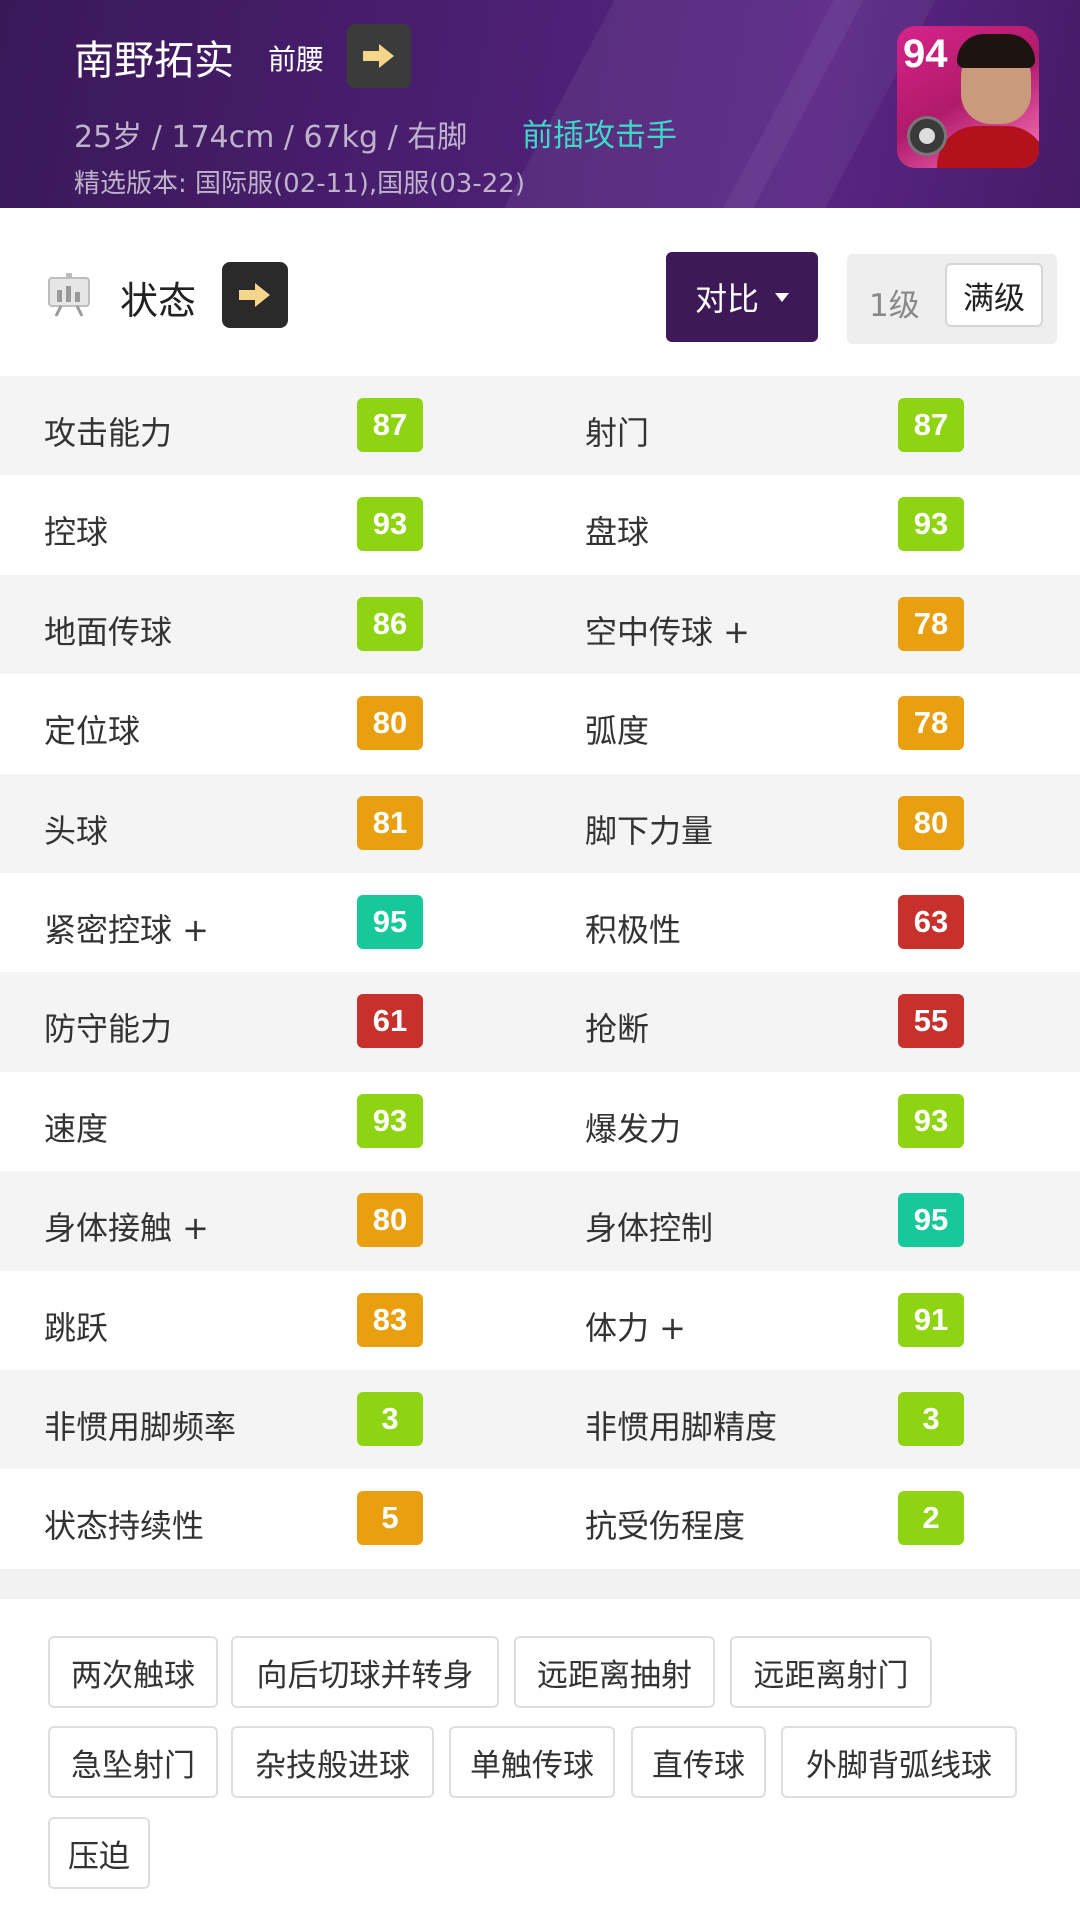 This screenshot has height=1929, width=1080. Describe the element at coordinates (390, 1518) in the screenshot. I see `stat-value-badge: 5` at that location.